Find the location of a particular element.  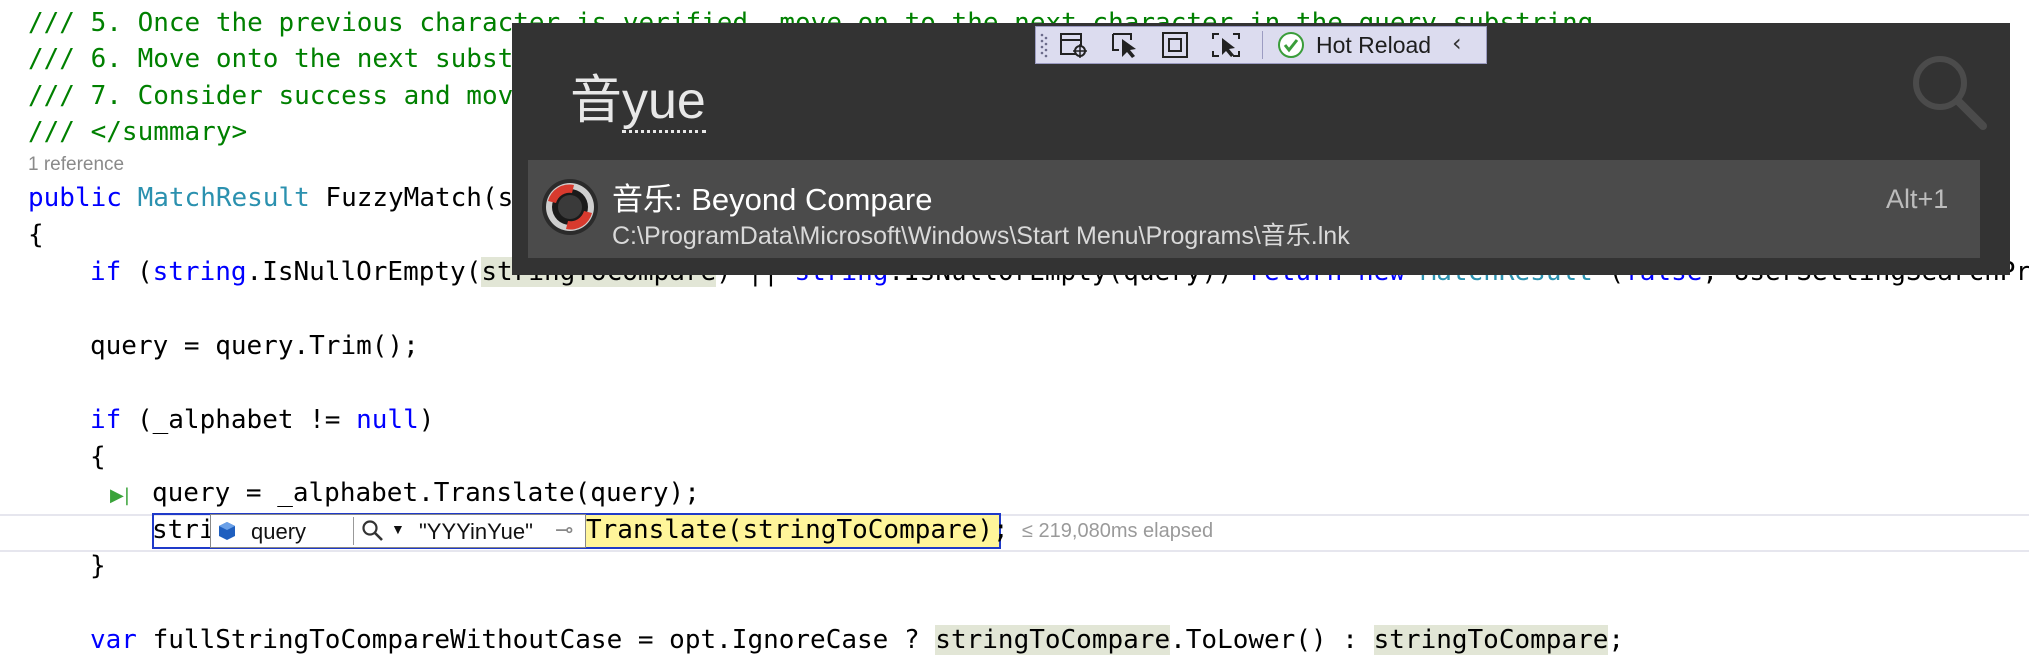

debugger-datatip: query ▼ "YYYinYue" ⊸ is located at coordinates (398, 531).